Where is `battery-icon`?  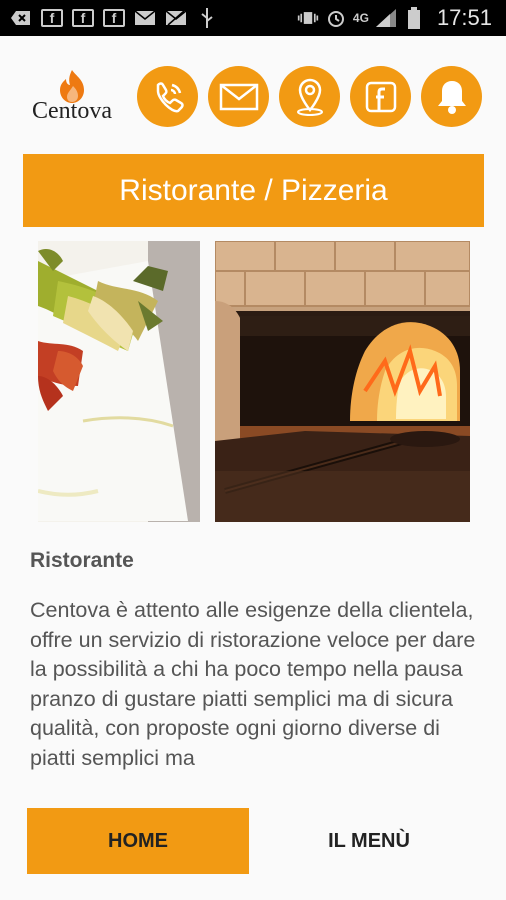 battery-icon is located at coordinates (414, 18).